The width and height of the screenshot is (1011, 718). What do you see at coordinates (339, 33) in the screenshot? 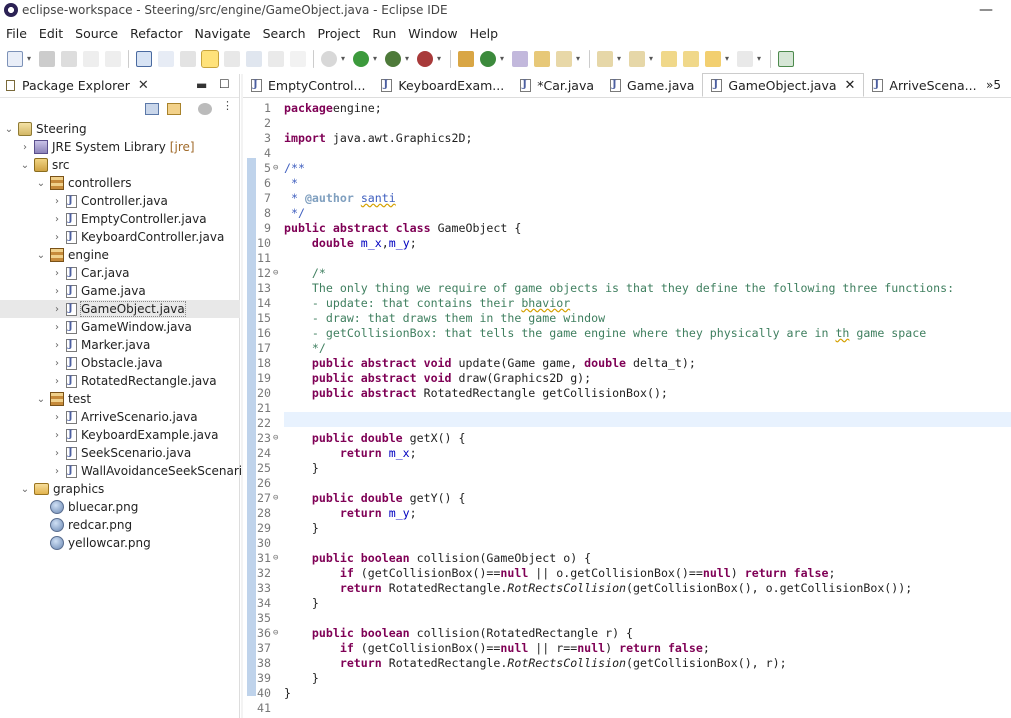
I see `menu-project: Project` at bounding box center [339, 33].